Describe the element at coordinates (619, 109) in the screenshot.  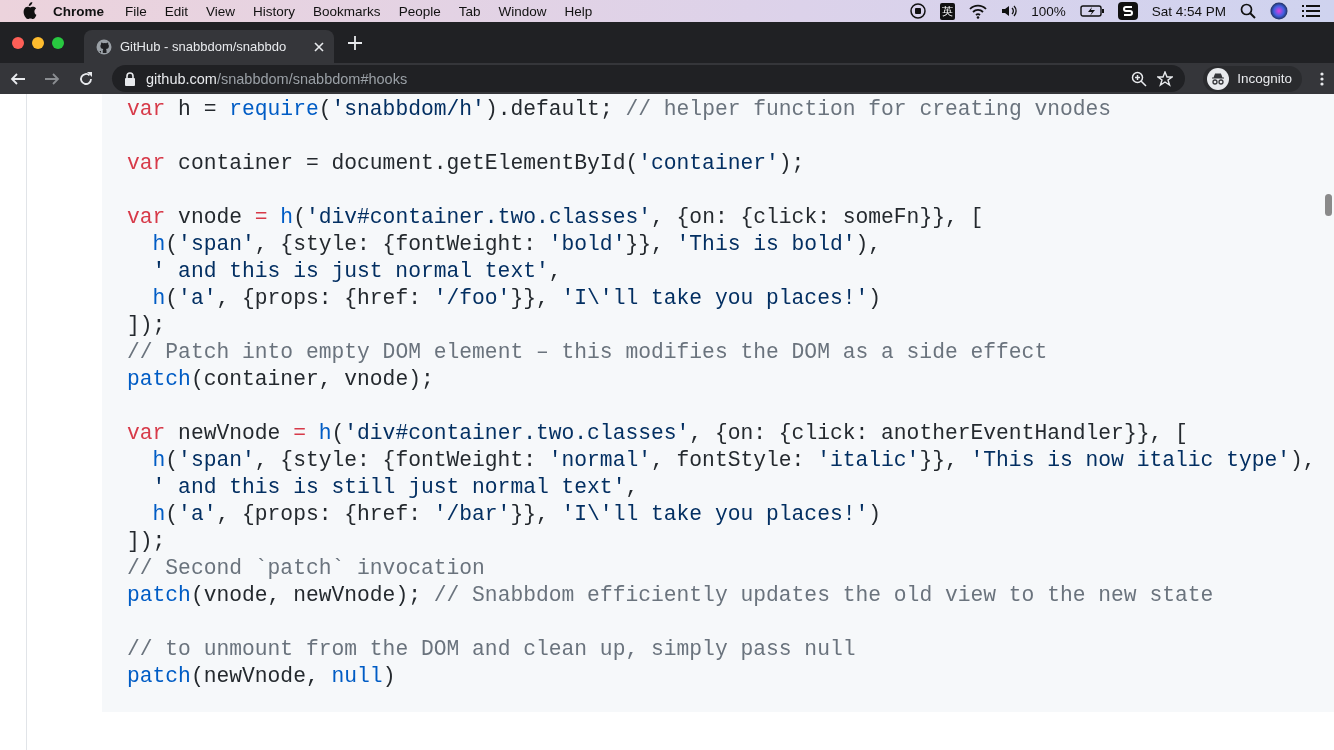
I see `code-line: var h = require('snabbdom/h').default; // helper function for creating vnodes` at that location.